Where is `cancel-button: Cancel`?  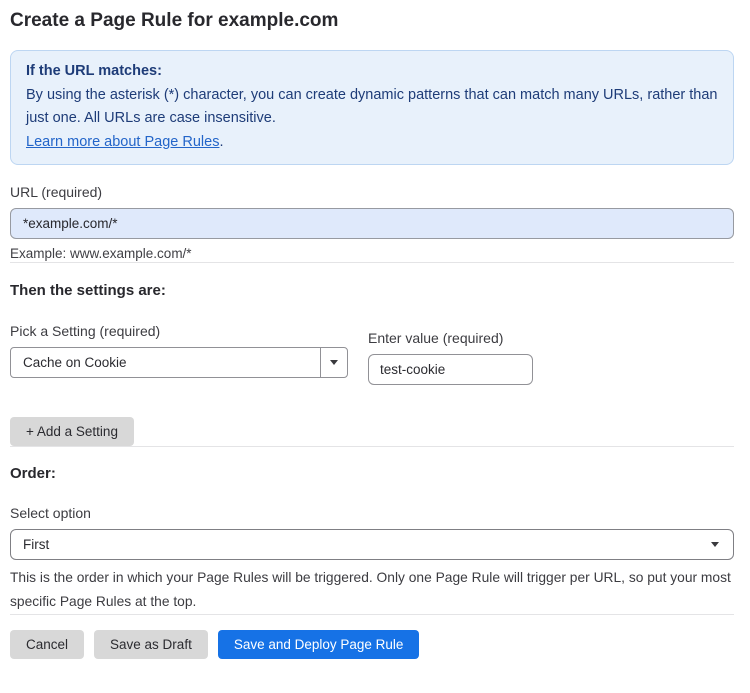
cancel-button: Cancel is located at coordinates (47, 644).